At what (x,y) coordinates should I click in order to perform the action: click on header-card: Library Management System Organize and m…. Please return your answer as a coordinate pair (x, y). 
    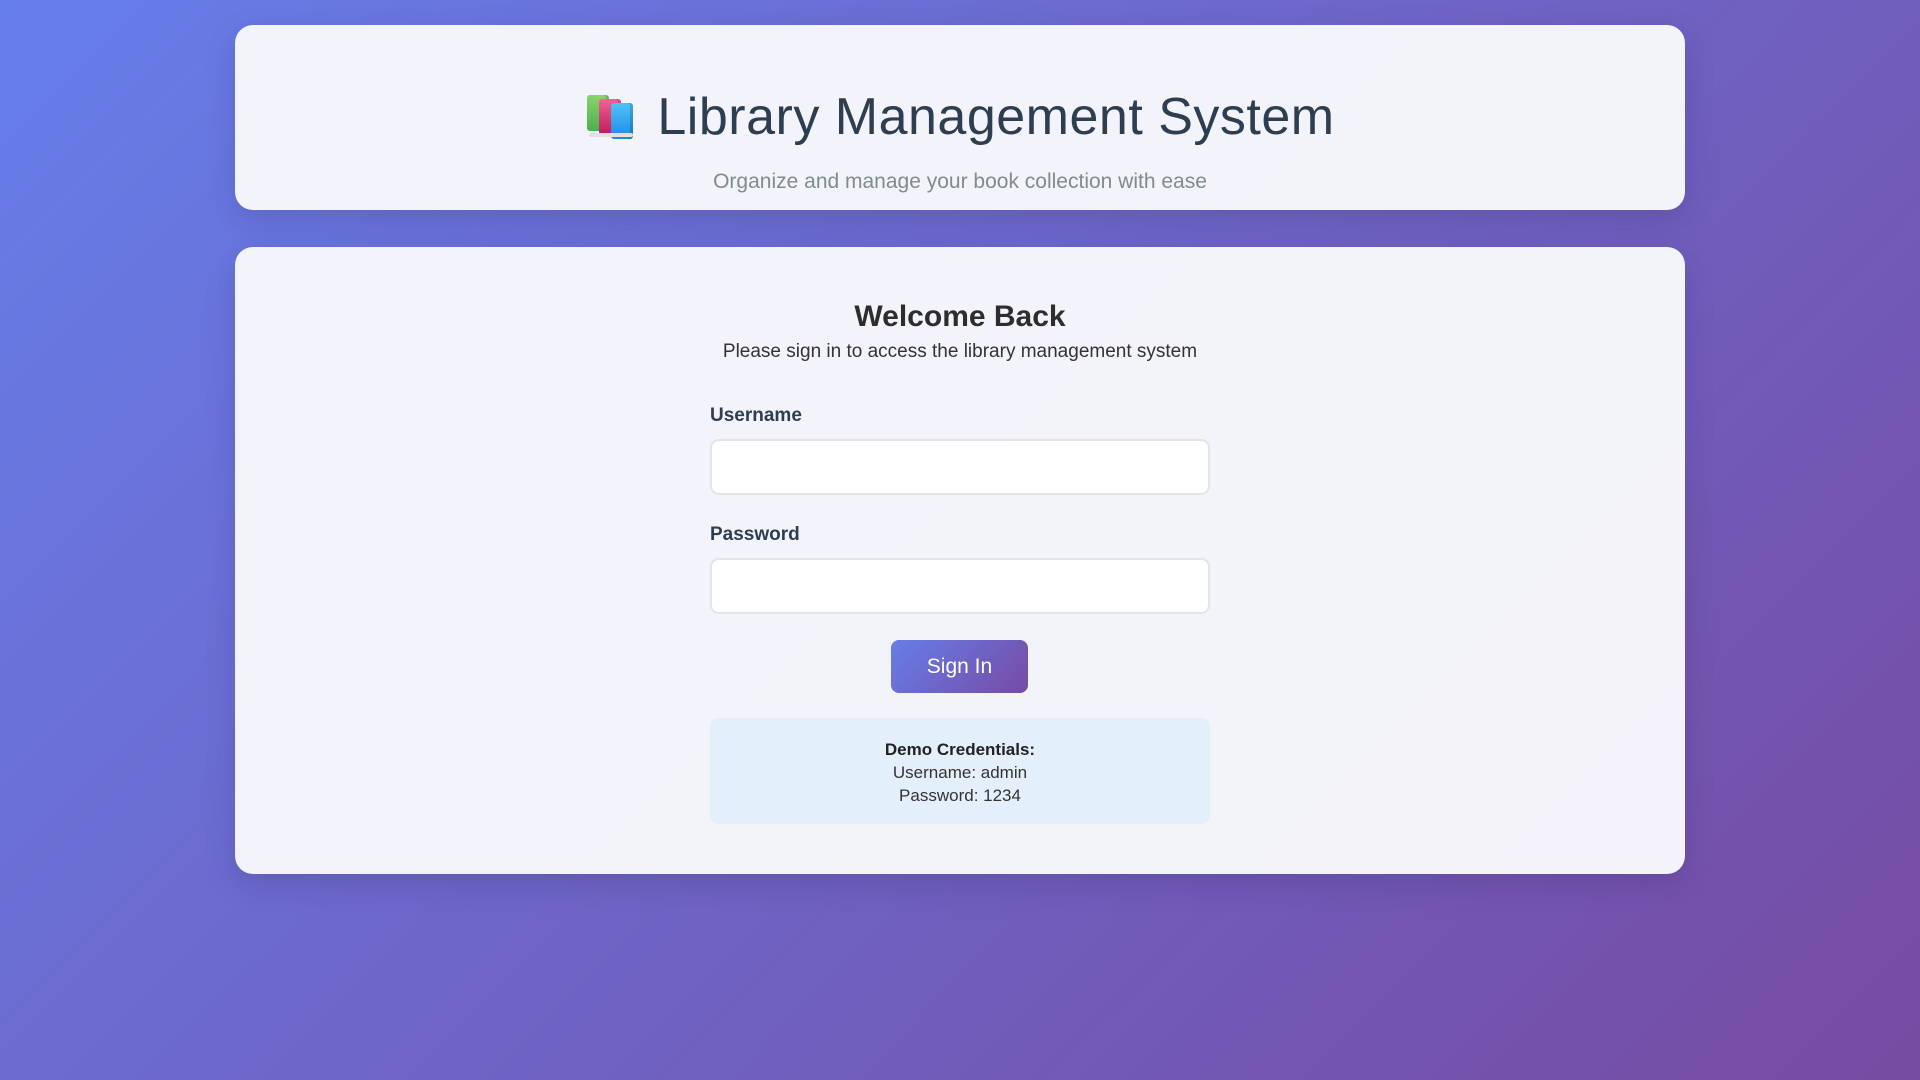
    Looking at the image, I should click on (960, 117).